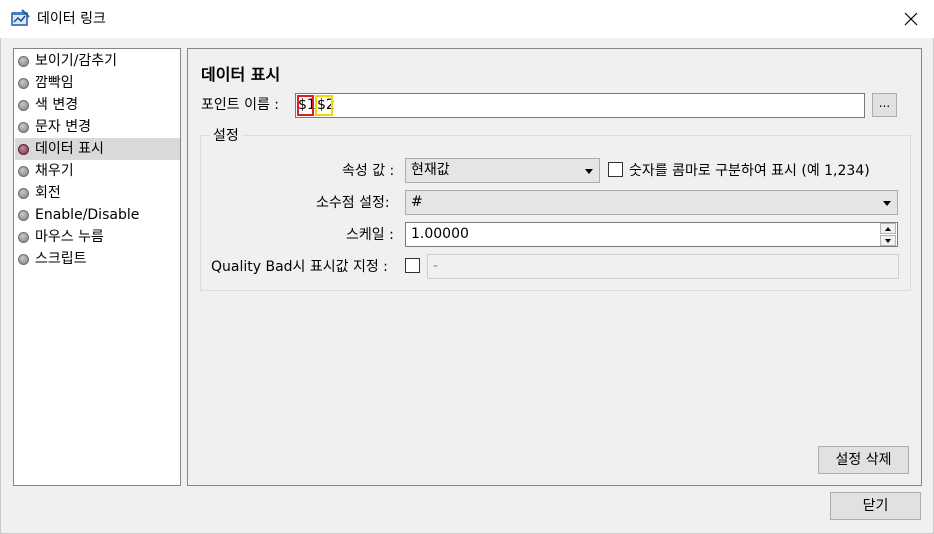  I want to click on sidebar-item-fill: 채우기, so click(97, 171).